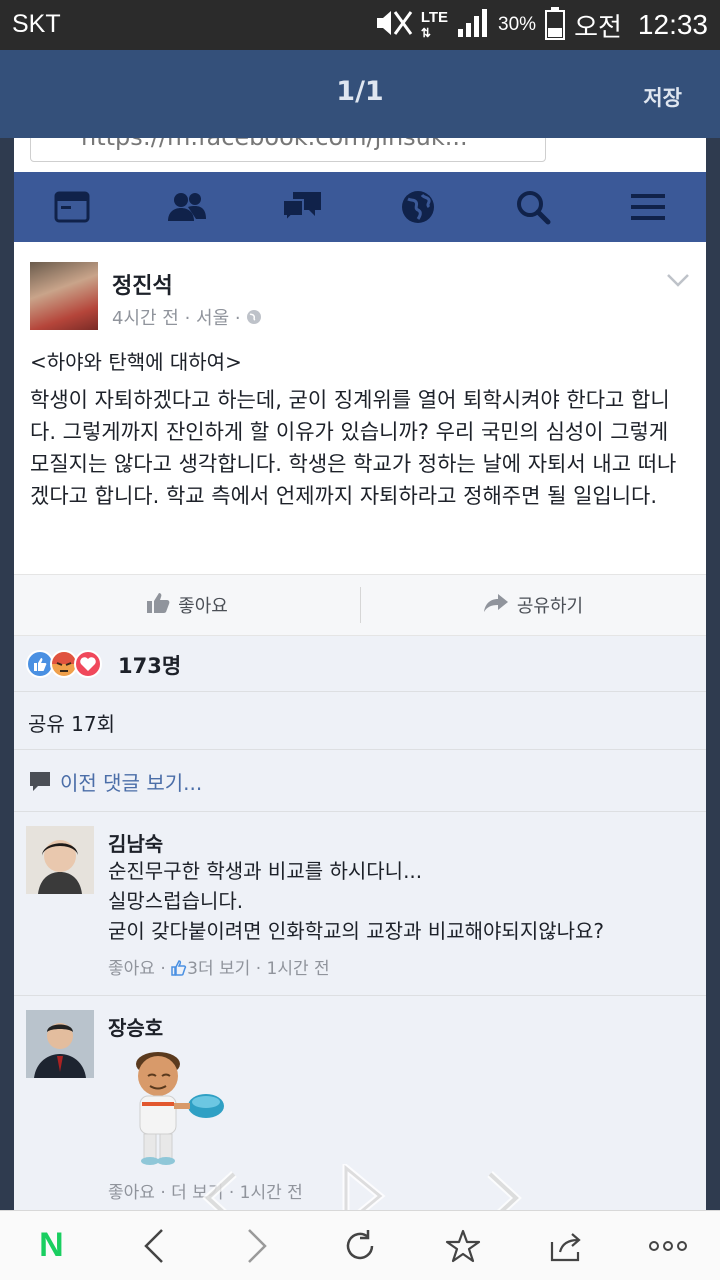 The image size is (720, 1280). I want to click on comment-like-link: 좋아요 ·, so click(137, 969).